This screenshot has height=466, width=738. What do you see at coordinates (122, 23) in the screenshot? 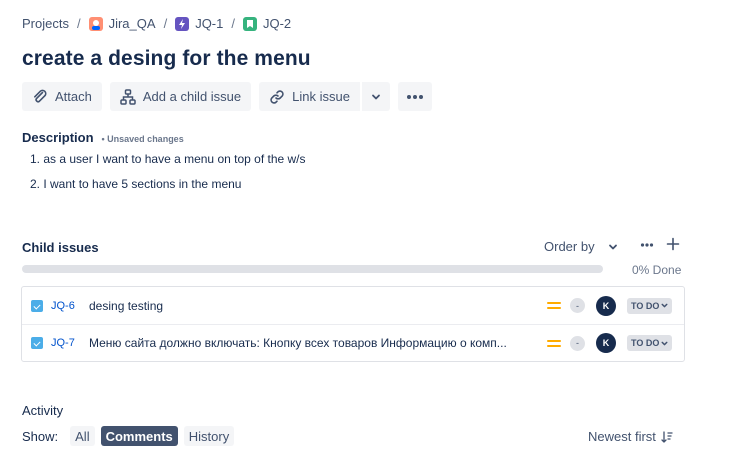
I see `breadcrumb-project: Jira_QA` at bounding box center [122, 23].